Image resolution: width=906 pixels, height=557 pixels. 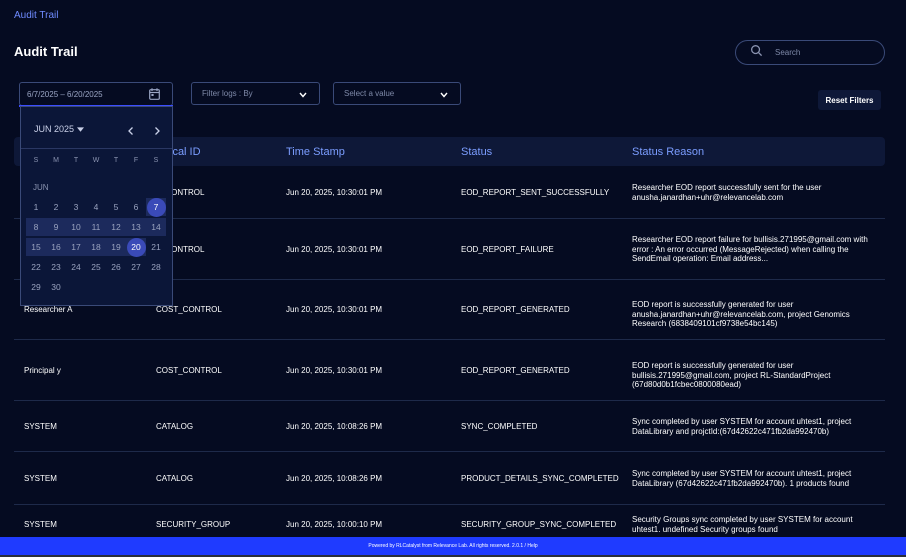 I want to click on calendar-day: 27, so click(x=136, y=267).